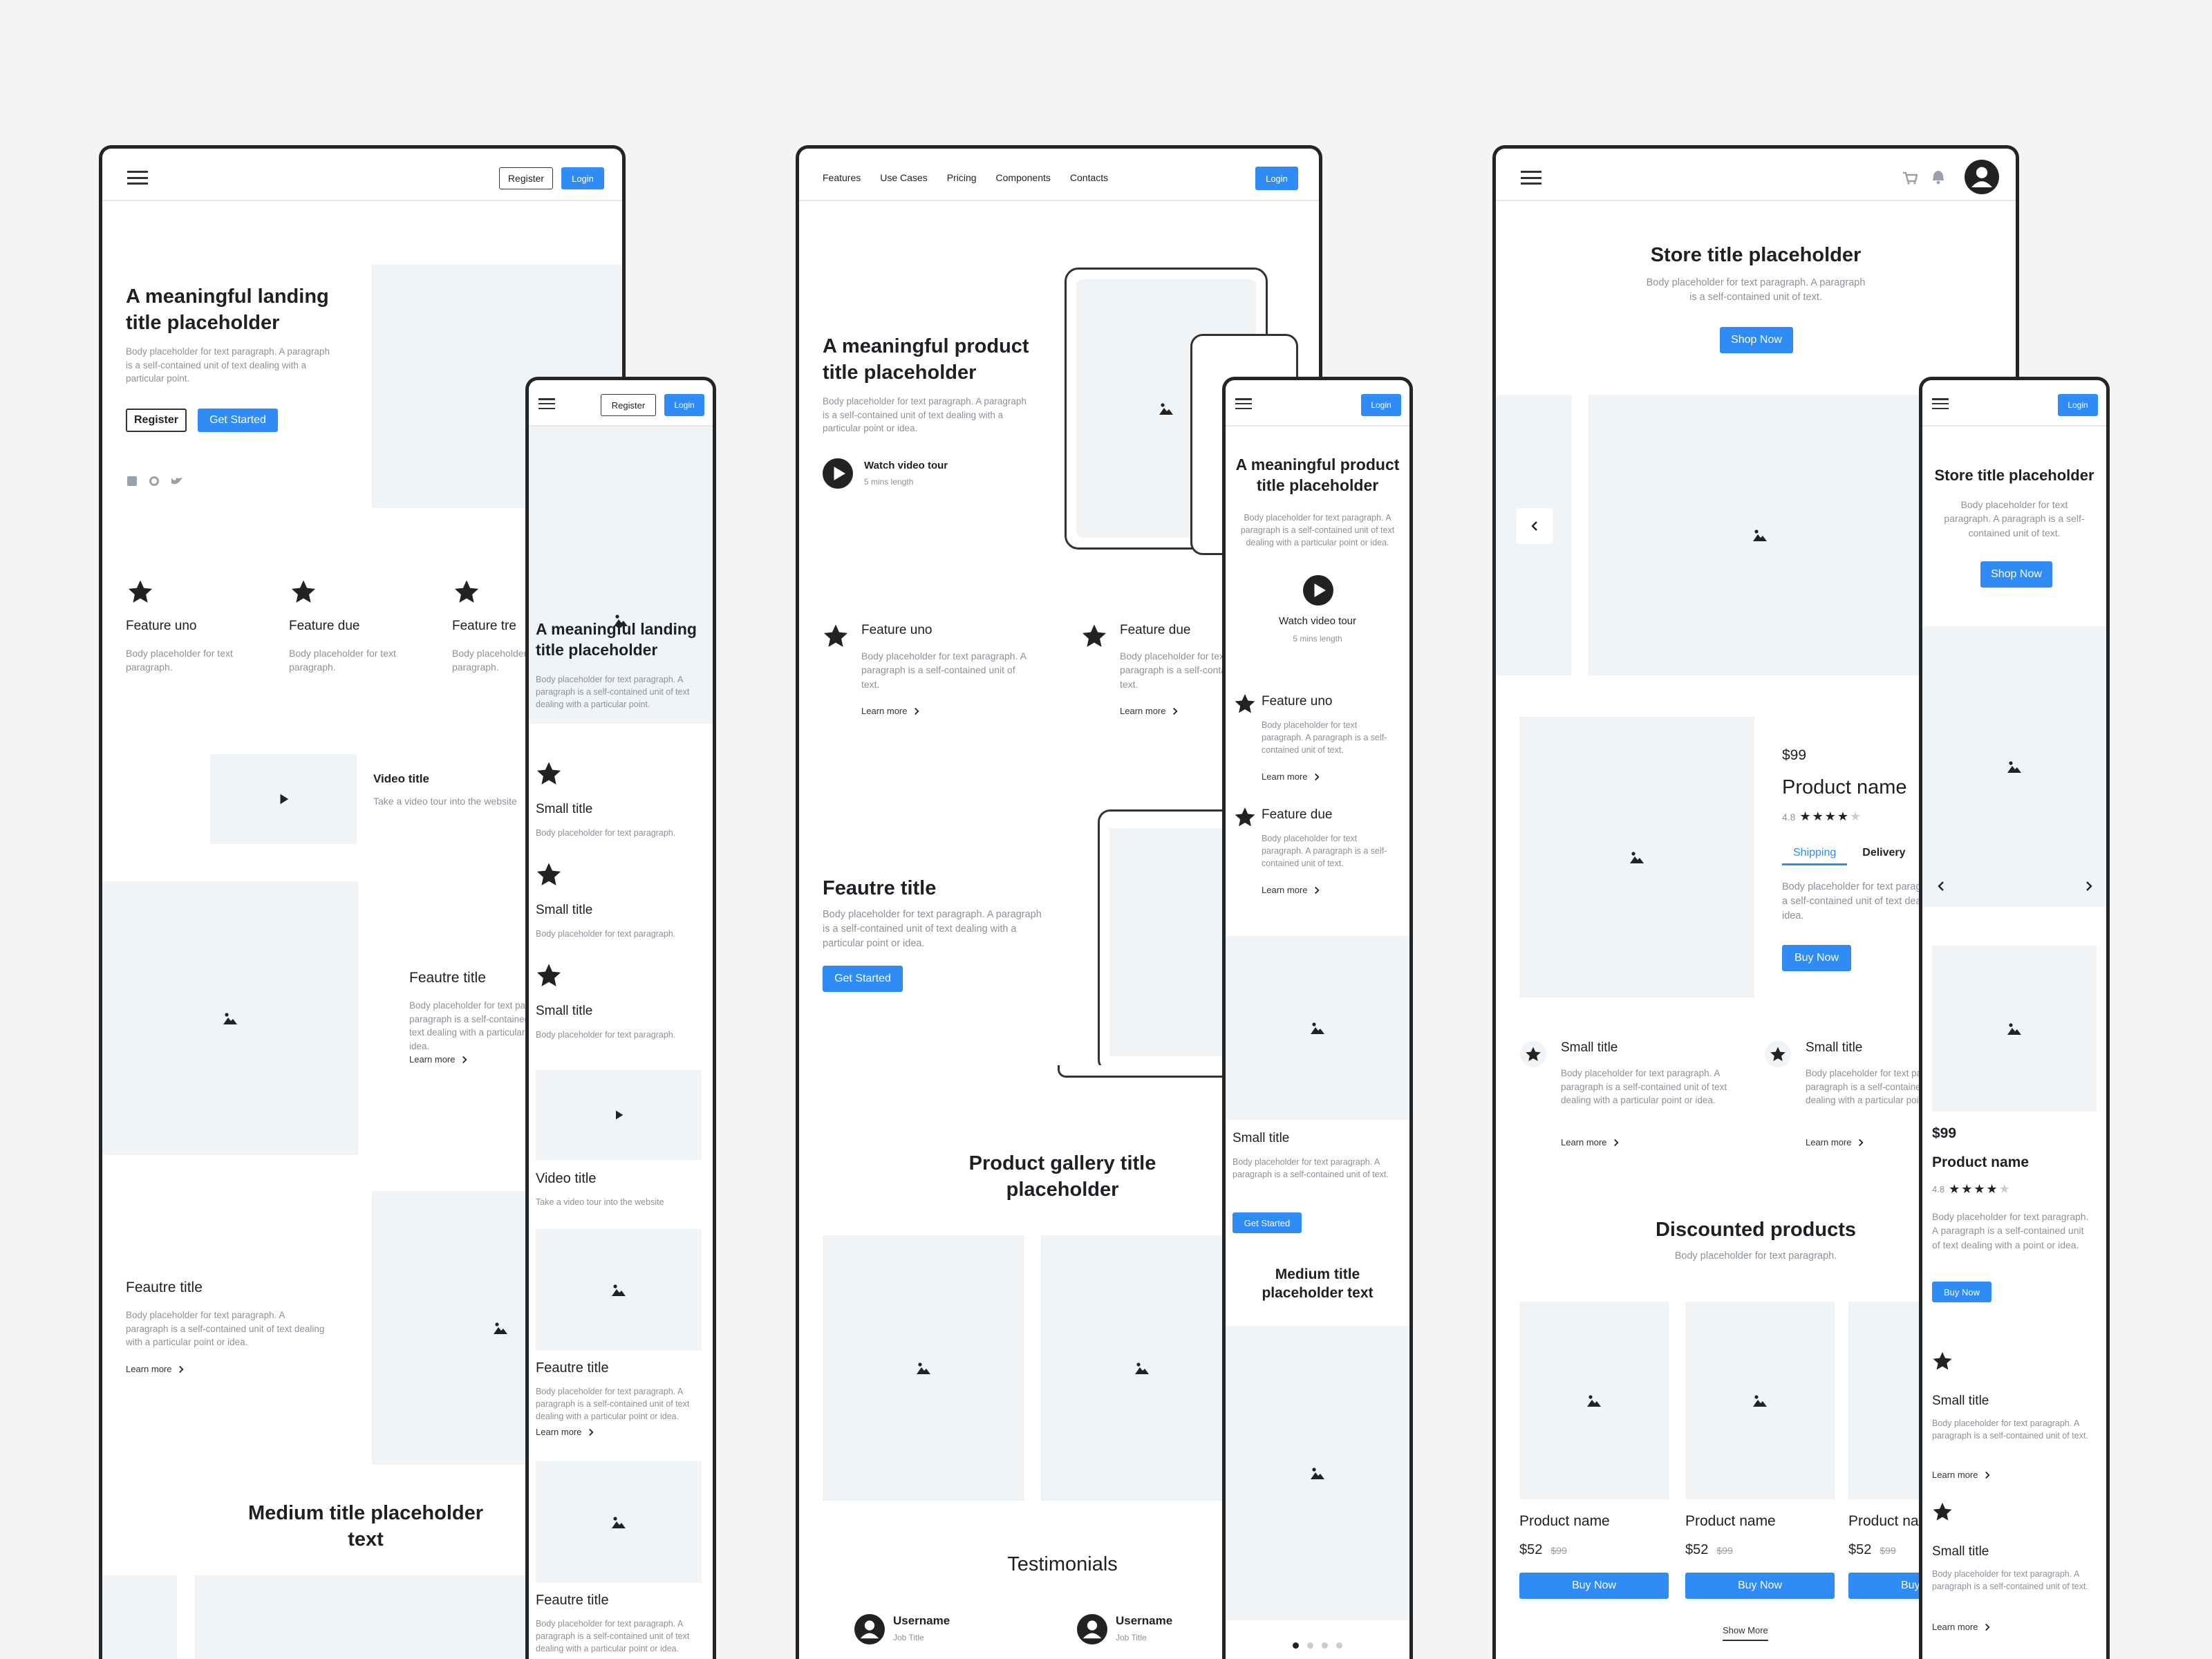 Image resolution: width=2212 pixels, height=1659 pixels. Describe the element at coordinates (484, 626) in the screenshot. I see `feature-title: Feature tre` at that location.